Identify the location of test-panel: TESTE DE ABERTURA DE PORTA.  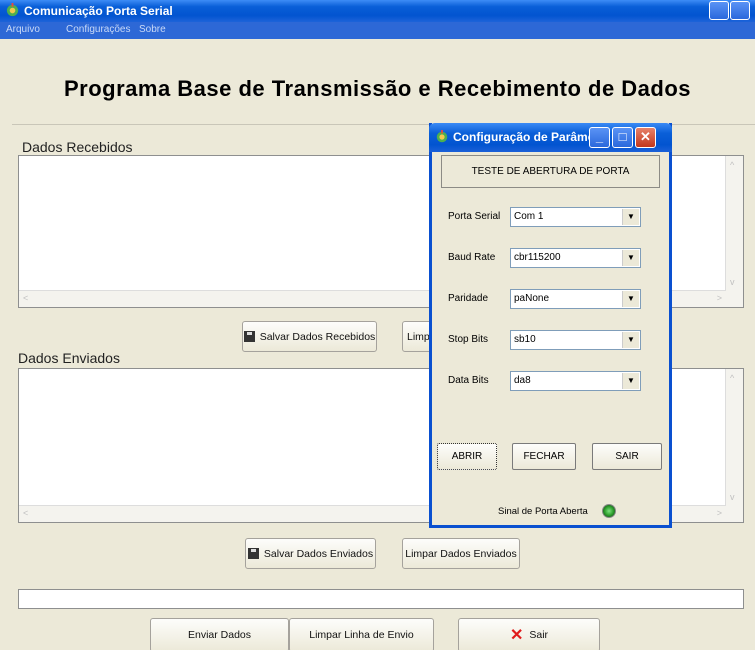
(550, 171).